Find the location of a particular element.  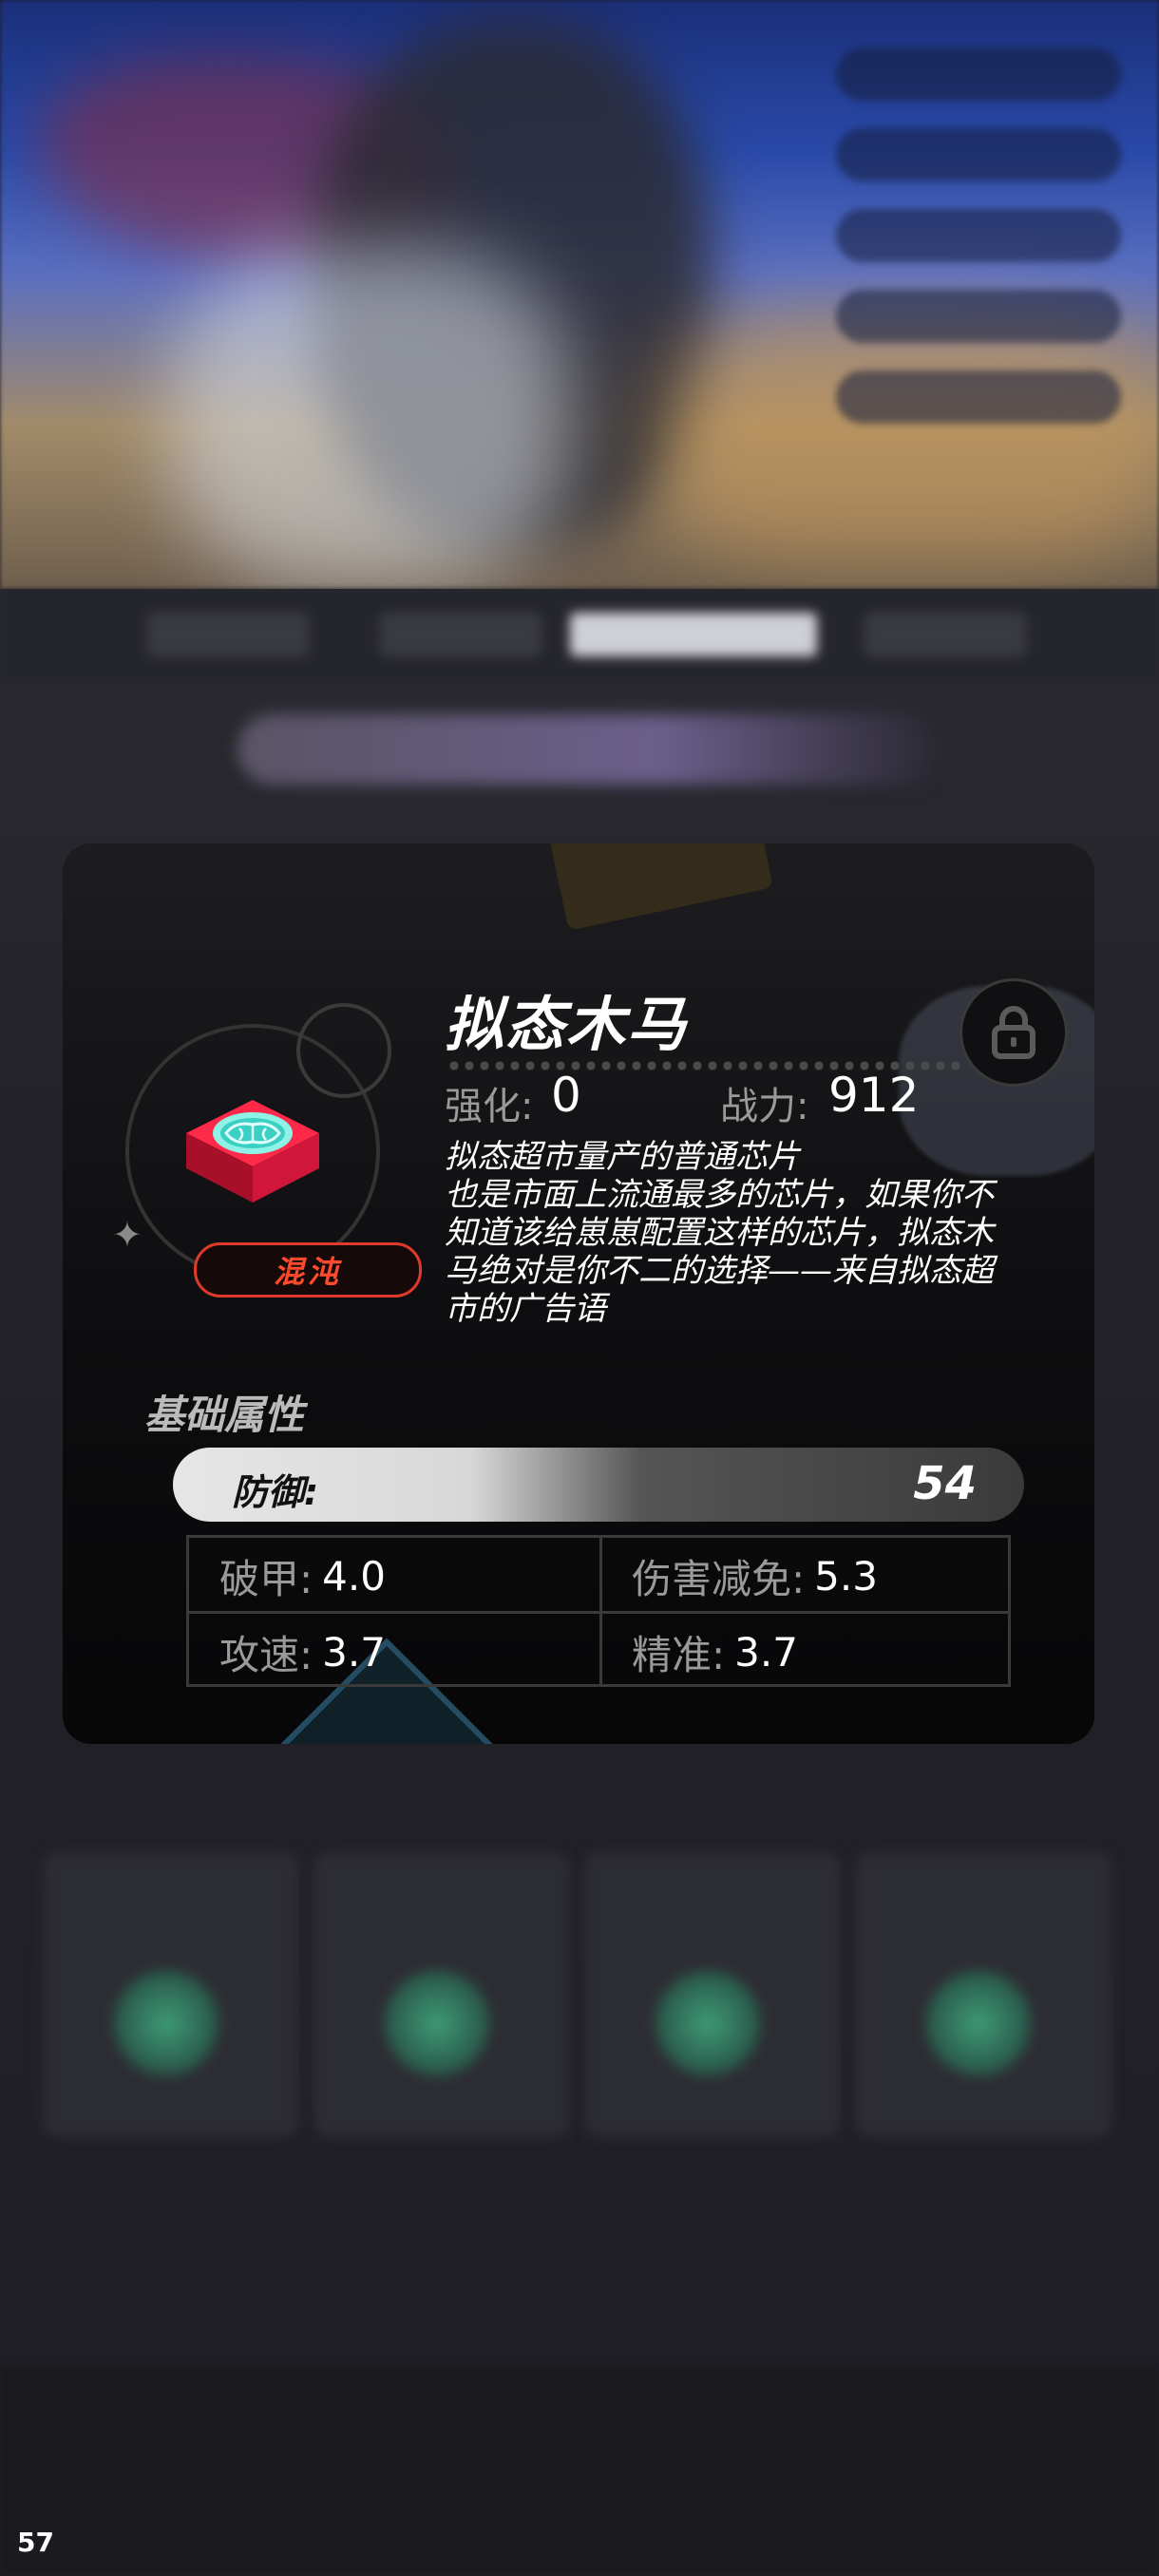

sub-attribute-label: 伤害减免: is located at coordinates (719, 1578).